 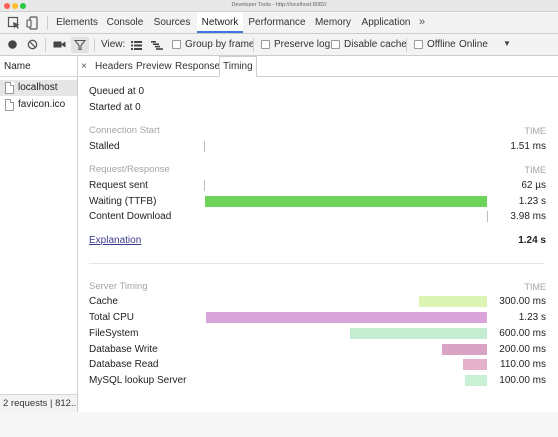 I want to click on name-column-header: Name, so click(x=38, y=66).